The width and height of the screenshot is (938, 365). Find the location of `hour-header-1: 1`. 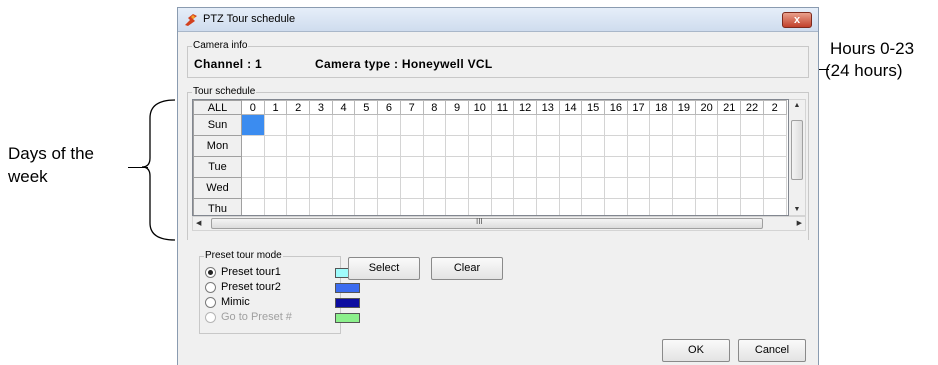

hour-header-1: 1 is located at coordinates (275, 107).